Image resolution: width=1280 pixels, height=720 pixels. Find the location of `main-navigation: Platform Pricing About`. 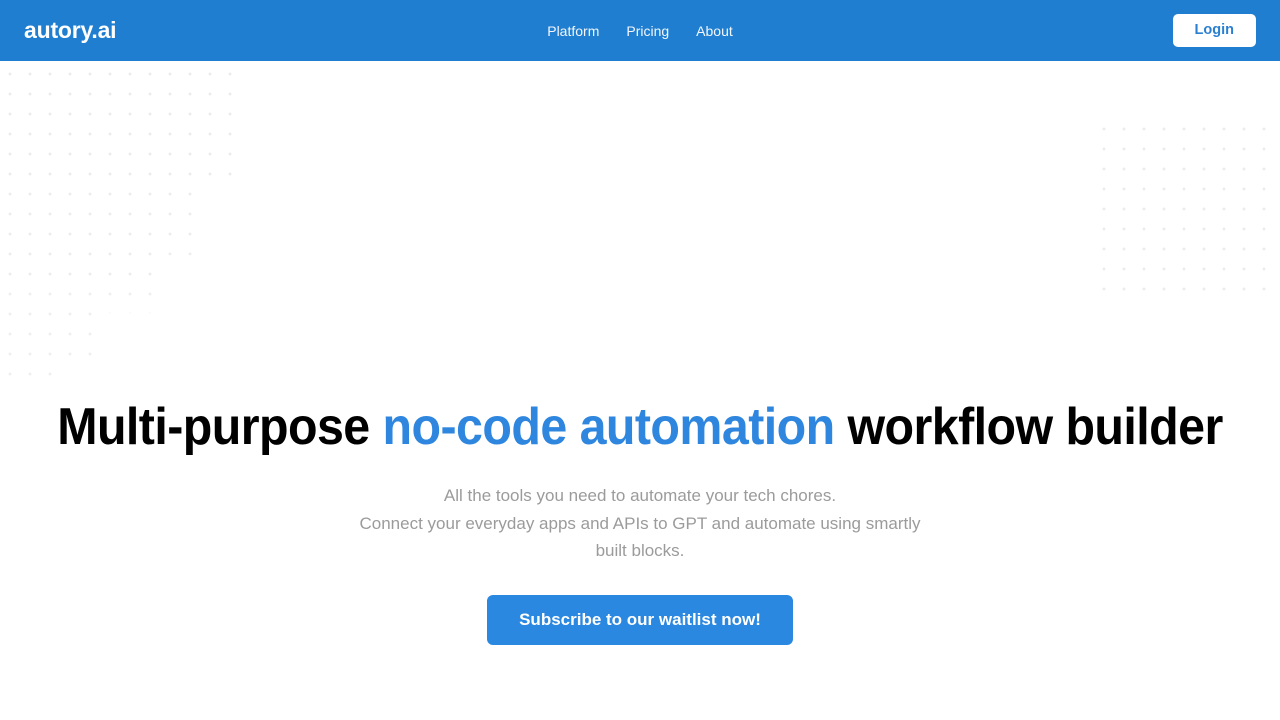

main-navigation: Platform Pricing About is located at coordinates (640, 30).